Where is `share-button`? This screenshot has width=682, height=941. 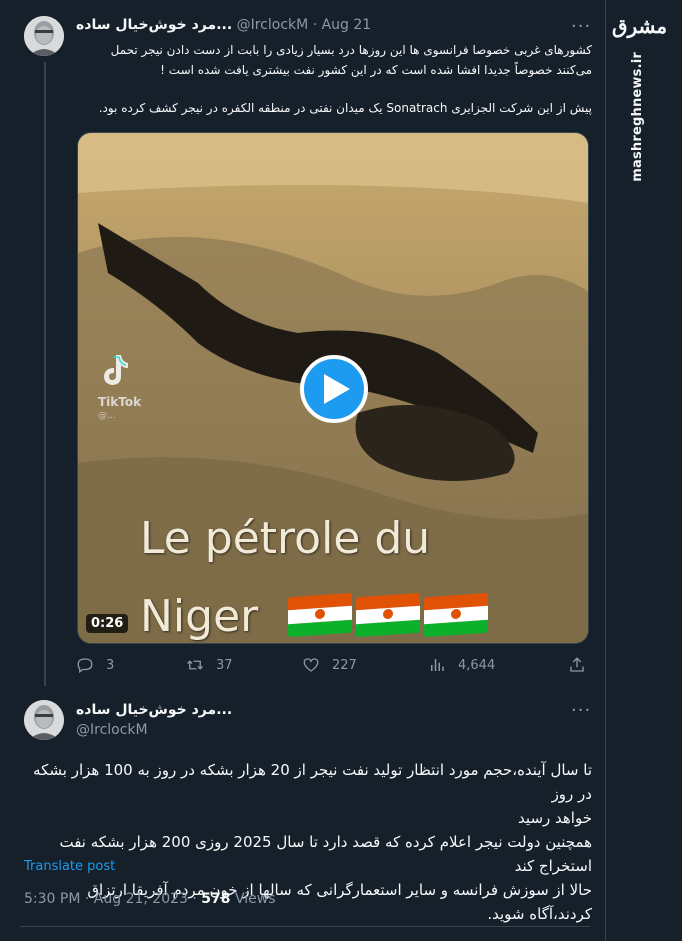
share-button is located at coordinates (583, 665).